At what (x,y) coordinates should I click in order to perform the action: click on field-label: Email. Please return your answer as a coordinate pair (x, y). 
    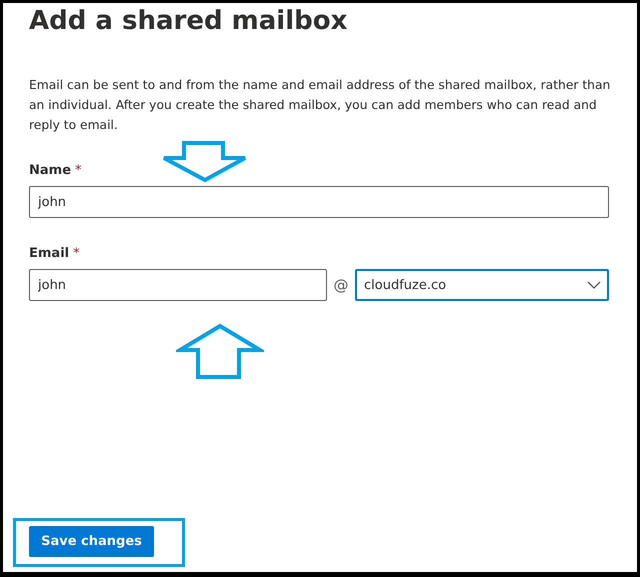
    Looking at the image, I should click on (49, 254).